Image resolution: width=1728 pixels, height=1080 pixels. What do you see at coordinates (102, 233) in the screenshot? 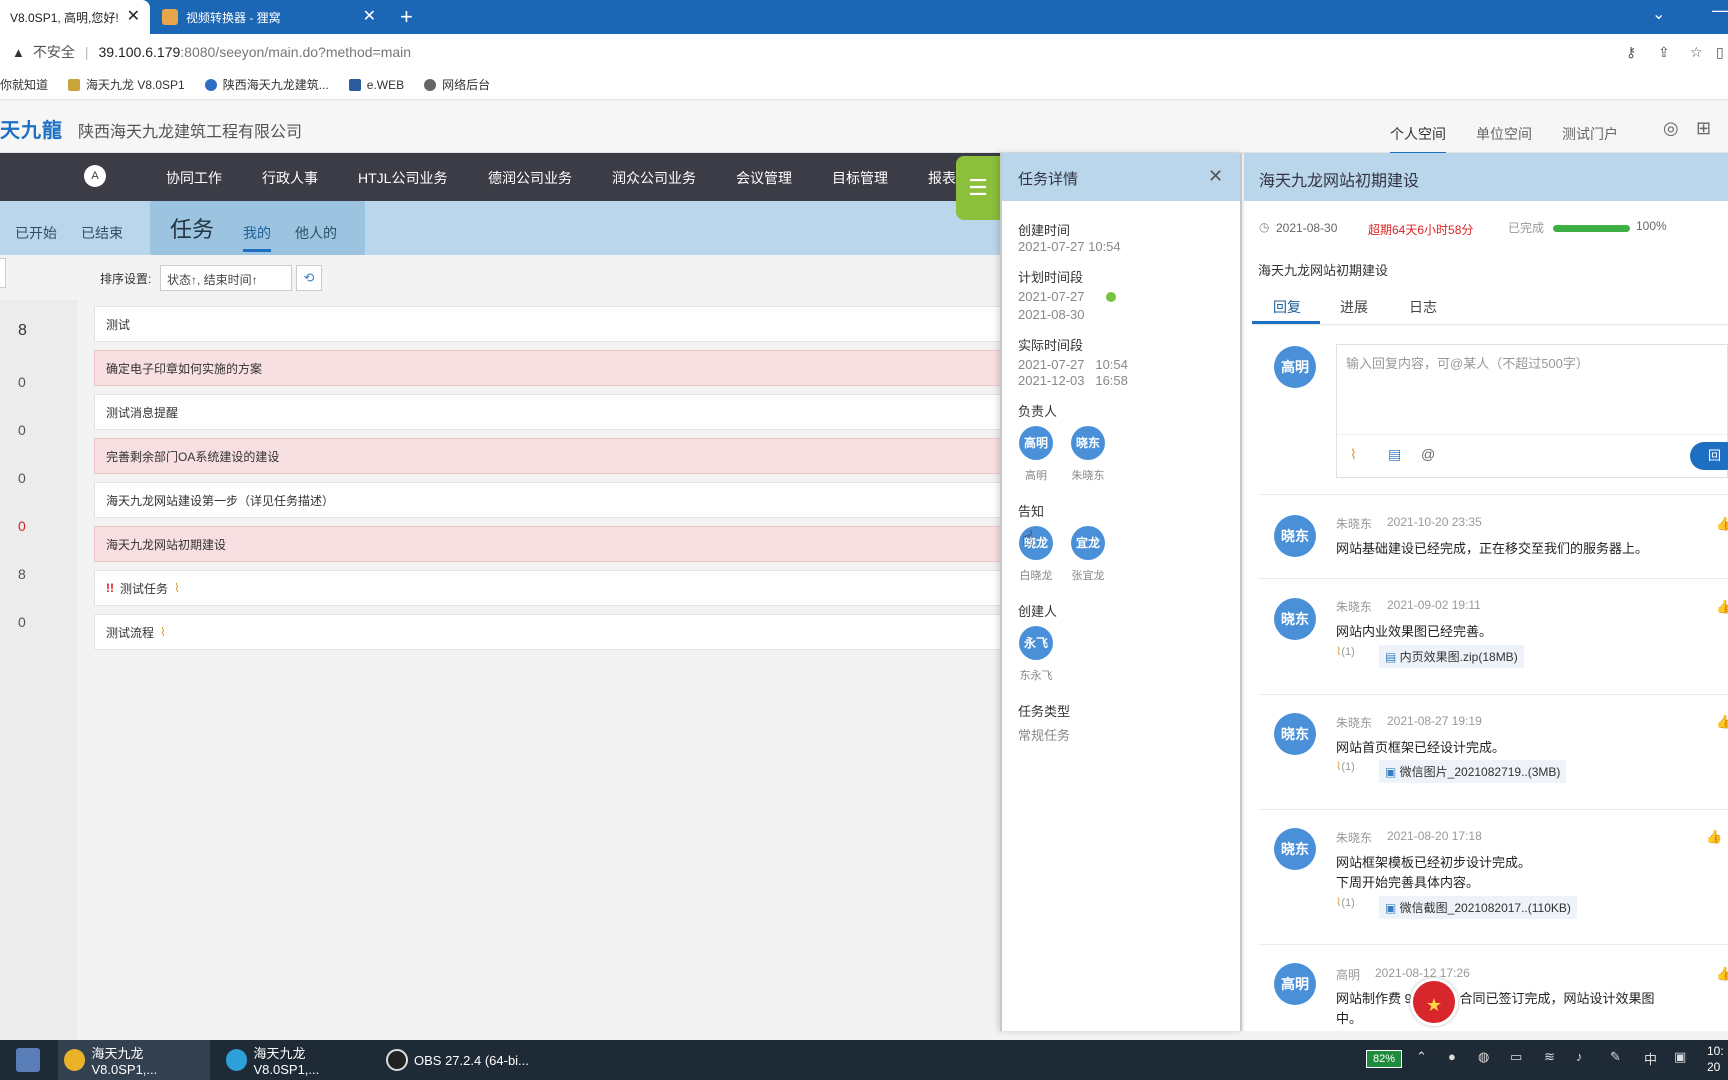
I see `filter-ended: 已结束` at bounding box center [102, 233].